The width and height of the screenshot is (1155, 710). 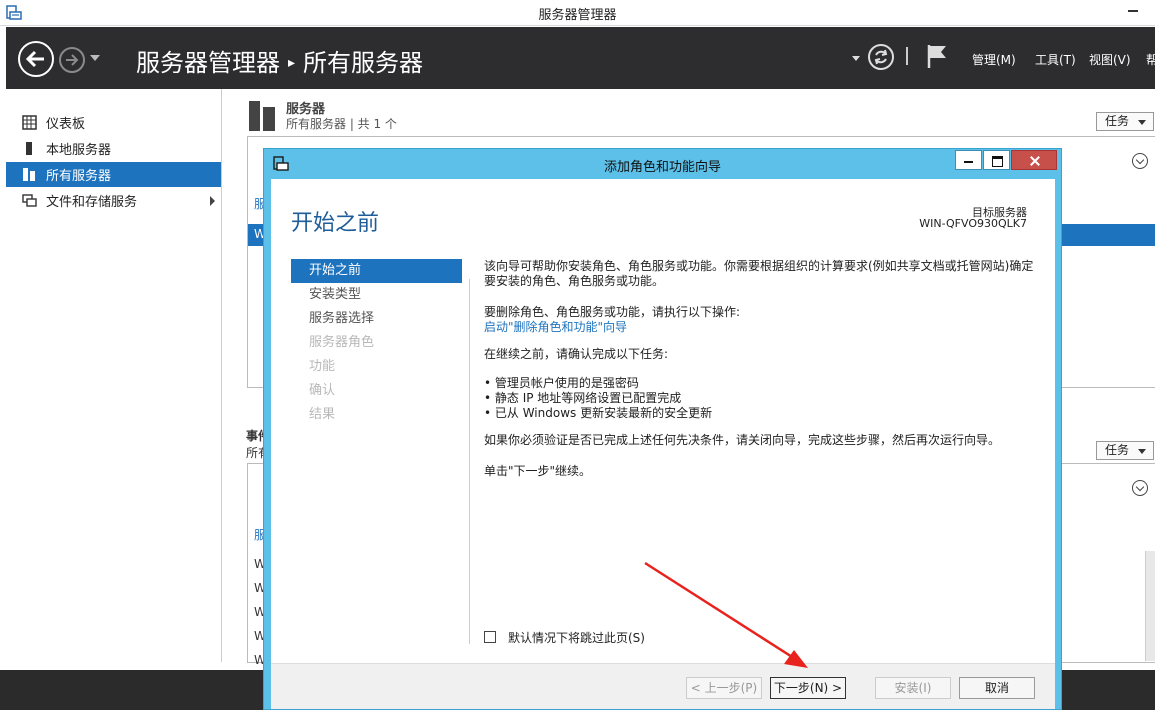 What do you see at coordinates (808, 688) in the screenshot?
I see `next-button: 下一步(N) >` at bounding box center [808, 688].